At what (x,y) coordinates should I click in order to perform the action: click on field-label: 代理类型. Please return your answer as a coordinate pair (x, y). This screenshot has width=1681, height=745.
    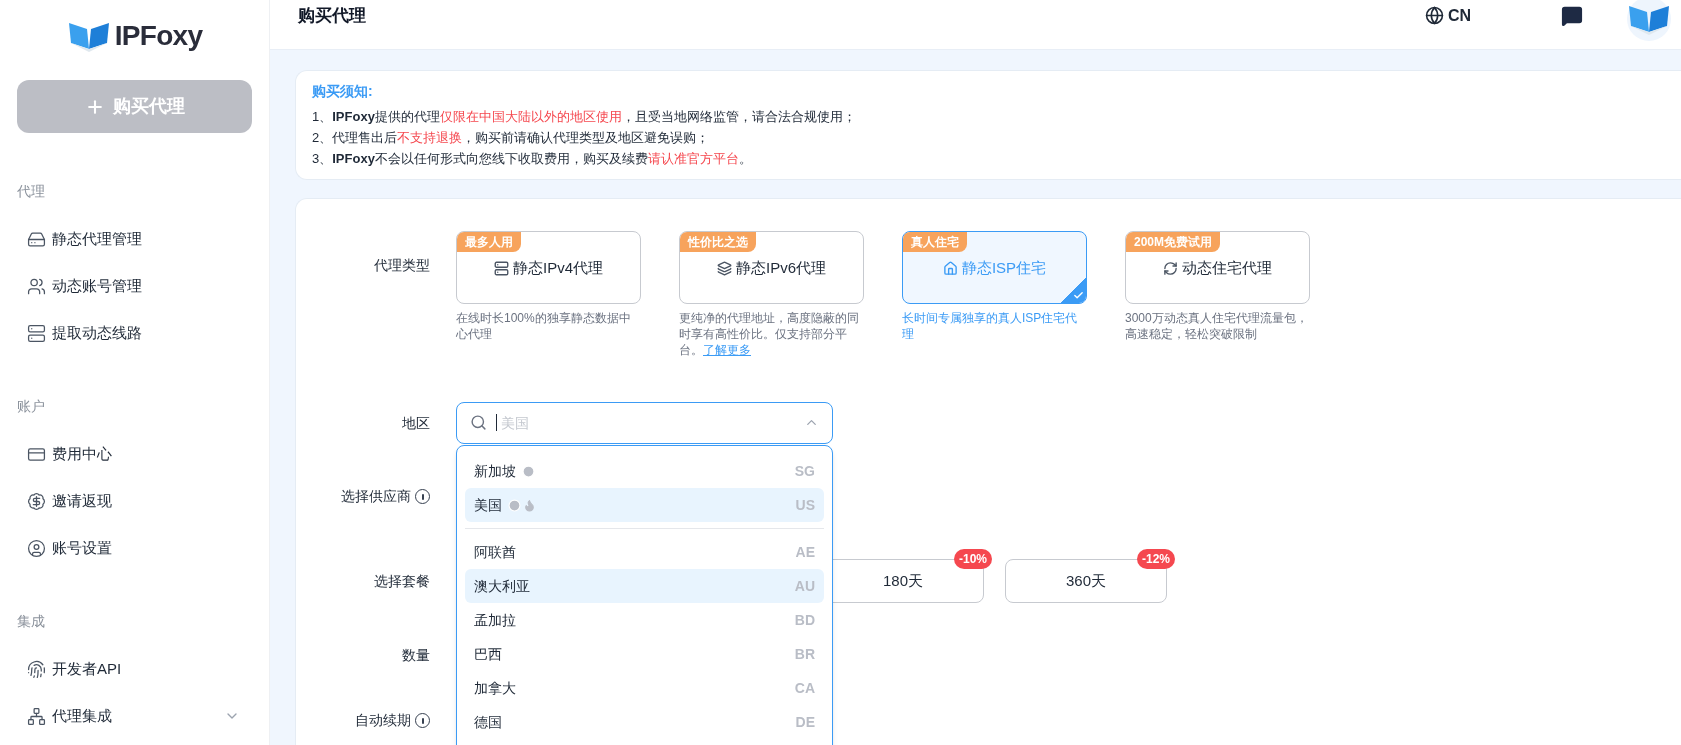
    Looking at the image, I should click on (402, 265).